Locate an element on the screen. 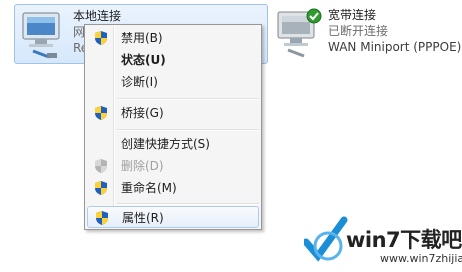  menu-item-label: 状态(U) is located at coordinates (143, 60).